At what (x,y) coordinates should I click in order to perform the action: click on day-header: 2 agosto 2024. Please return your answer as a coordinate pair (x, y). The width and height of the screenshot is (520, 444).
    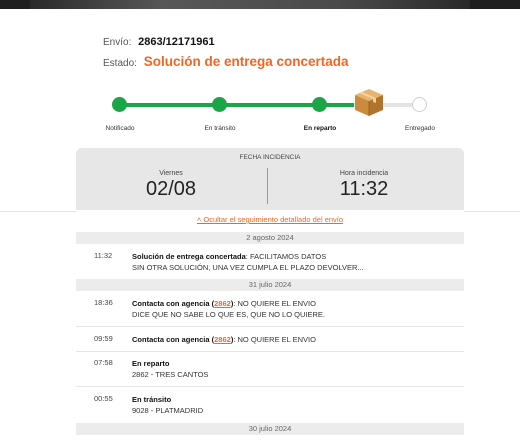
    Looking at the image, I should click on (270, 238).